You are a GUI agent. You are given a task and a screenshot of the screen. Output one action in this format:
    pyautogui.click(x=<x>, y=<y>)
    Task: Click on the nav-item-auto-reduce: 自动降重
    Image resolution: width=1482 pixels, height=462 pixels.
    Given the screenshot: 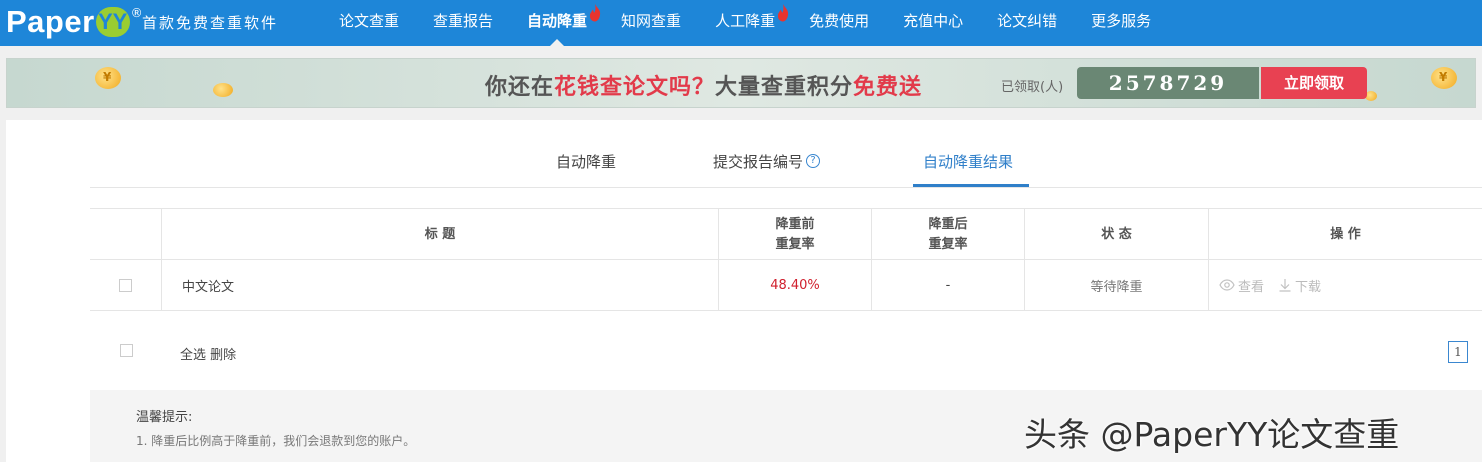 What is the action you would take?
    pyautogui.click(x=557, y=23)
    